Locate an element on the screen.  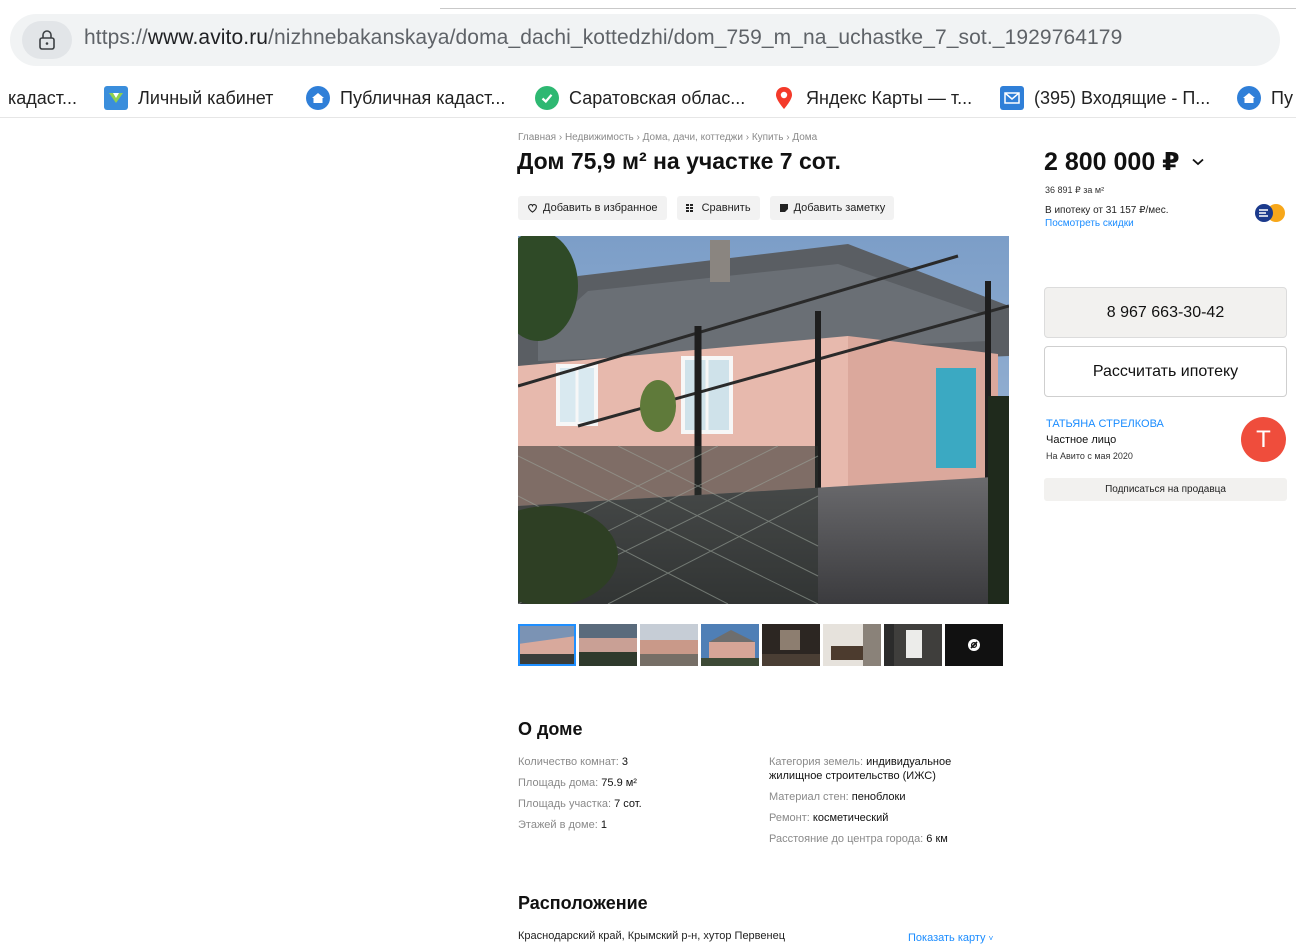
price-value: 2 800 000 ₽ is located at coordinates (1112, 162).